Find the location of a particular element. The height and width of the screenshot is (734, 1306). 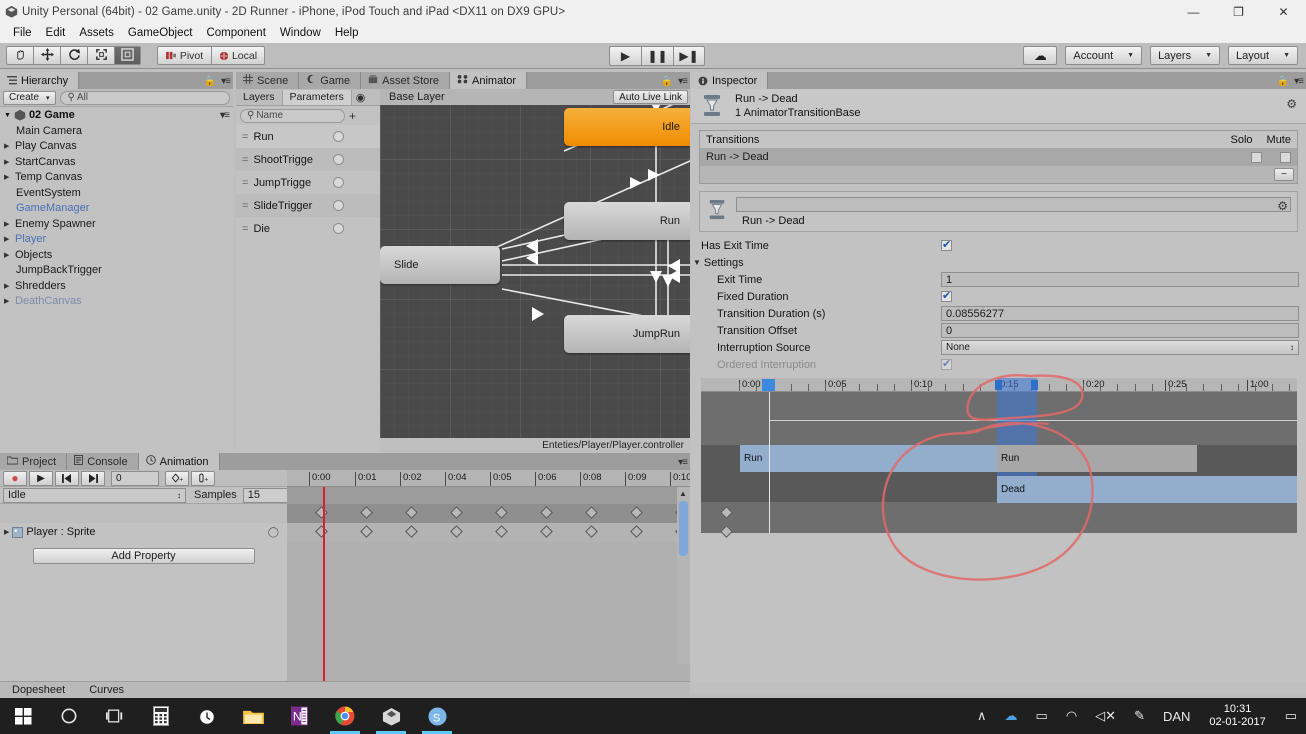

file-explorer is located at coordinates (253, 716).